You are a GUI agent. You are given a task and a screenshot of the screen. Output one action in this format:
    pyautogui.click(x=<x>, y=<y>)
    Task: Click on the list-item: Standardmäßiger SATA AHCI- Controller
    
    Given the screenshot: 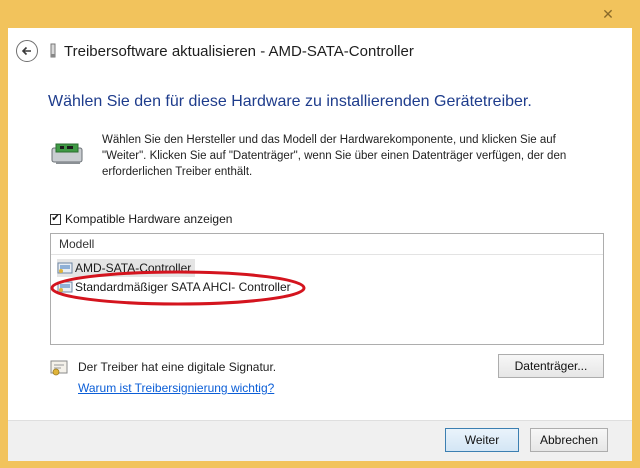 What is the action you would take?
    pyautogui.click(x=174, y=287)
    